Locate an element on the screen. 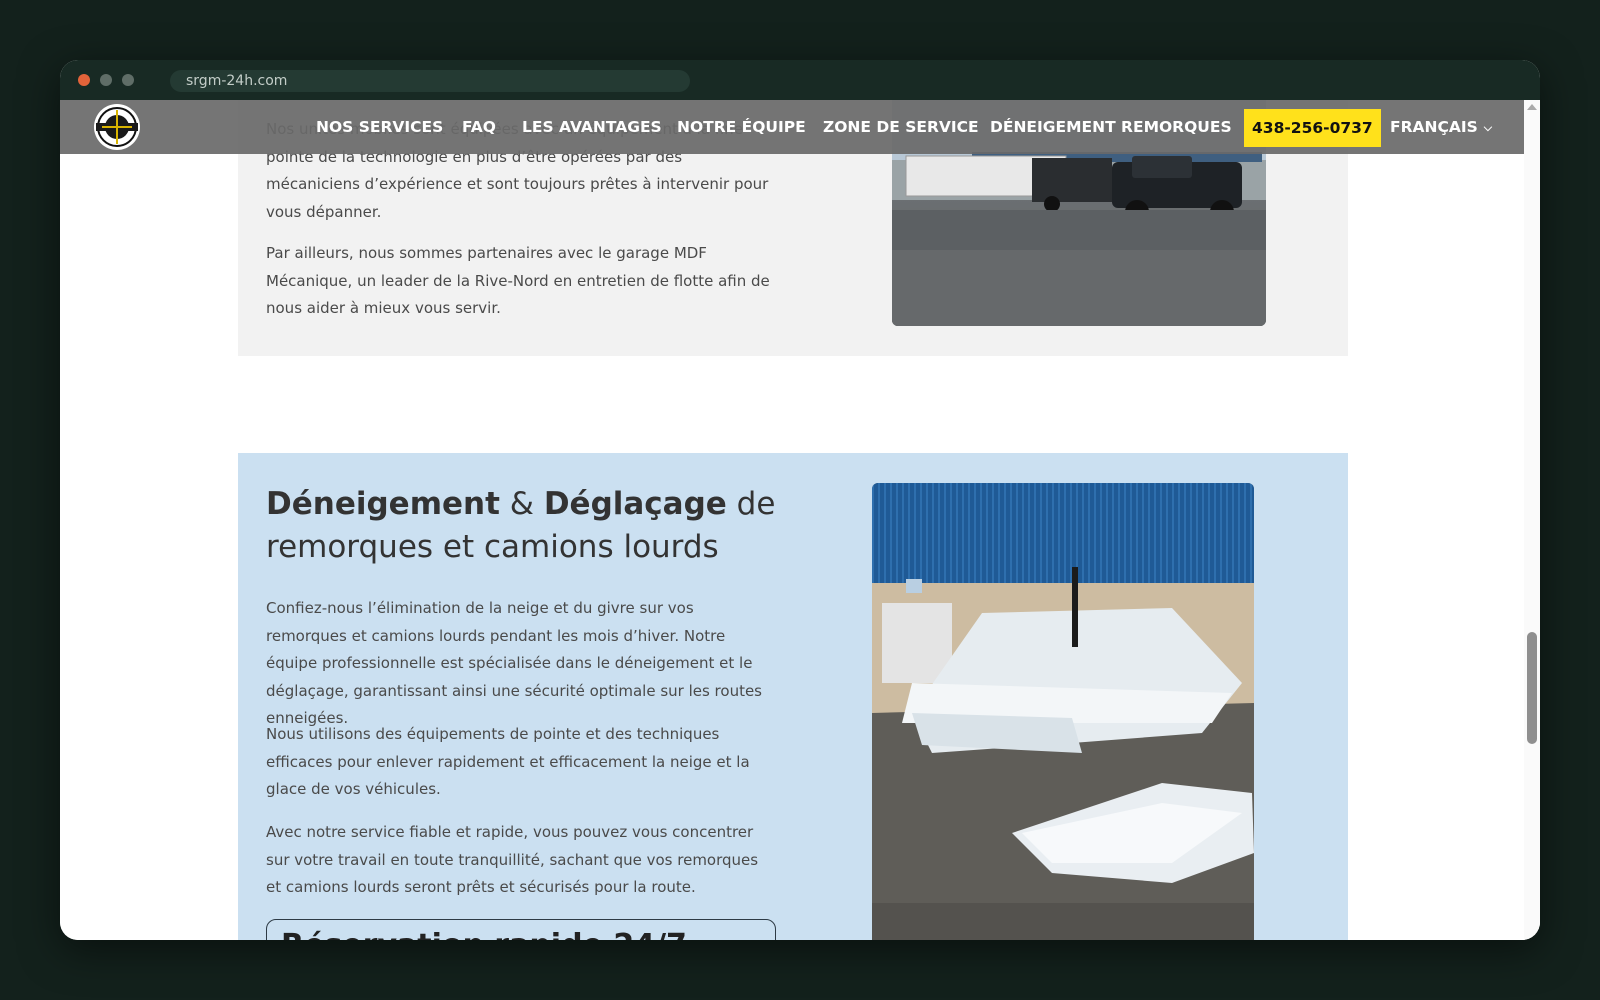 Image resolution: width=1600 pixels, height=1000 pixels. maximize-window-button is located at coordinates (128, 80).